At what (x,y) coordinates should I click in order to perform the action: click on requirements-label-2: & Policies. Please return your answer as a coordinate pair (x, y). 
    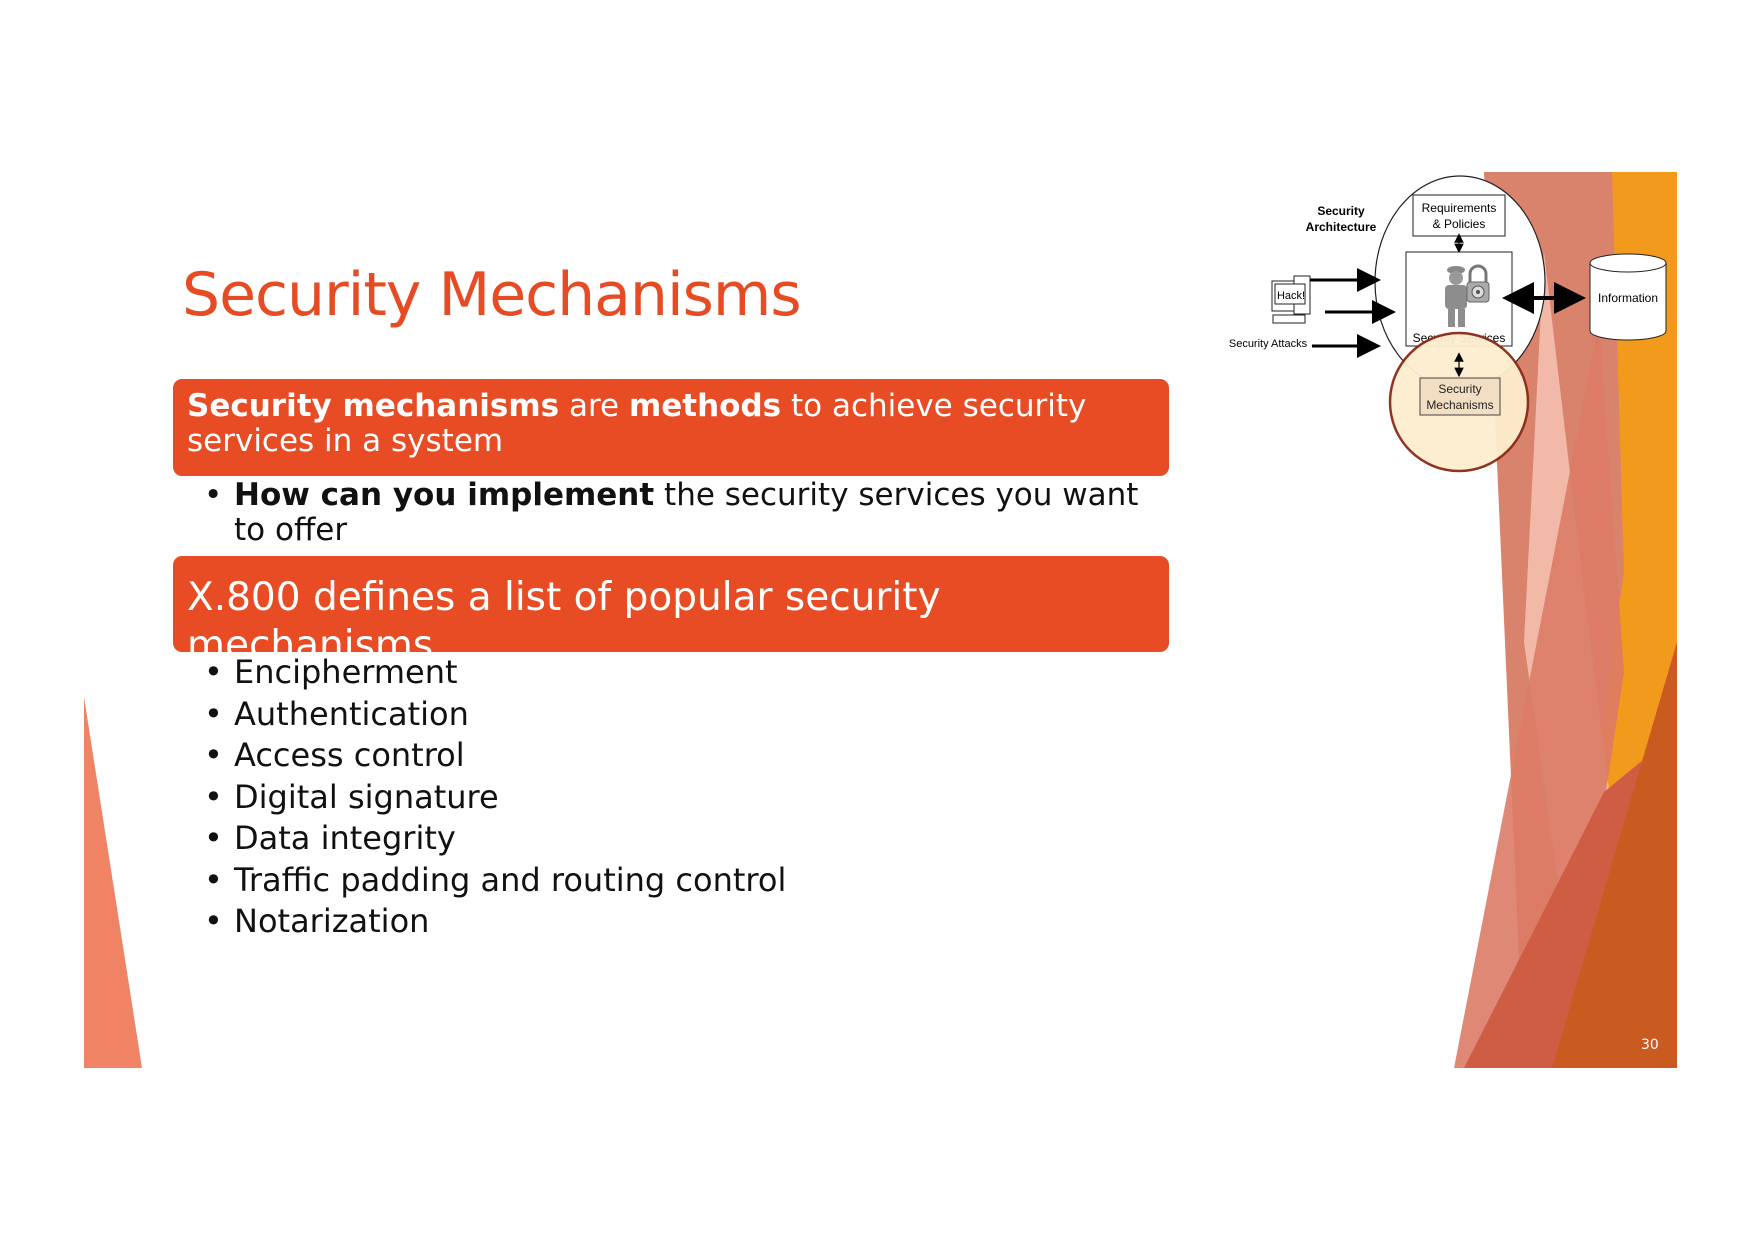
    Looking at the image, I should click on (1459, 224).